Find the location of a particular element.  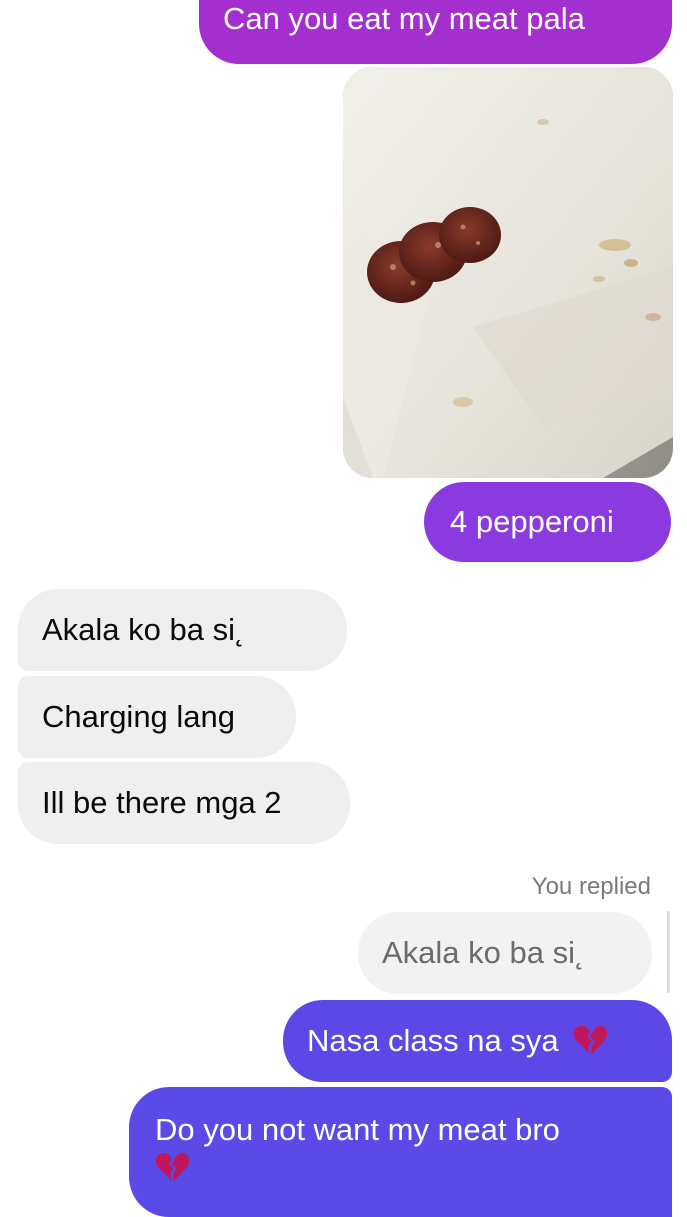

sent-message-3: Nasa class na sya is located at coordinates (477, 1041).